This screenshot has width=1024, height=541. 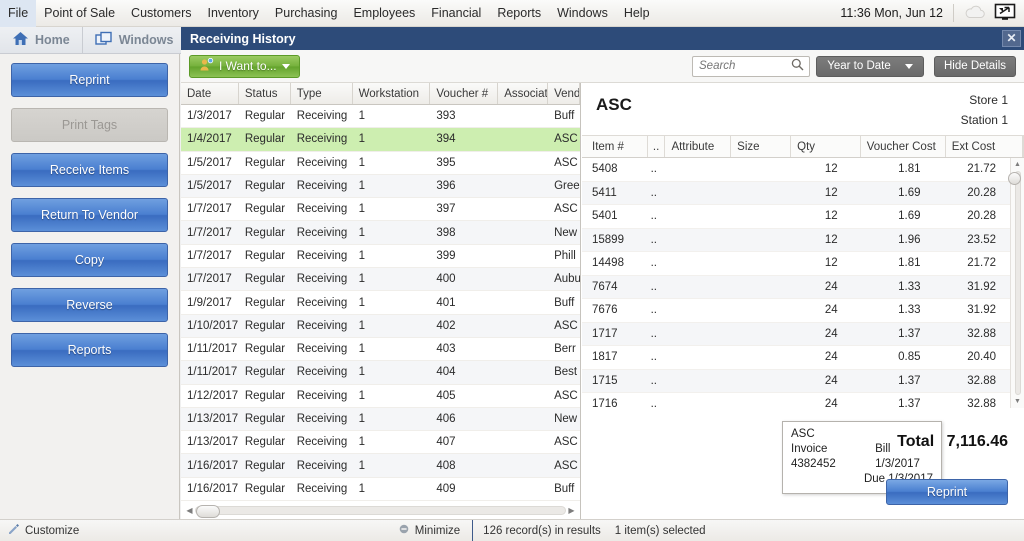 What do you see at coordinates (796, 170) in the screenshot?
I see `detail-row: 5408.. 12 1.81 21.72` at bounding box center [796, 170].